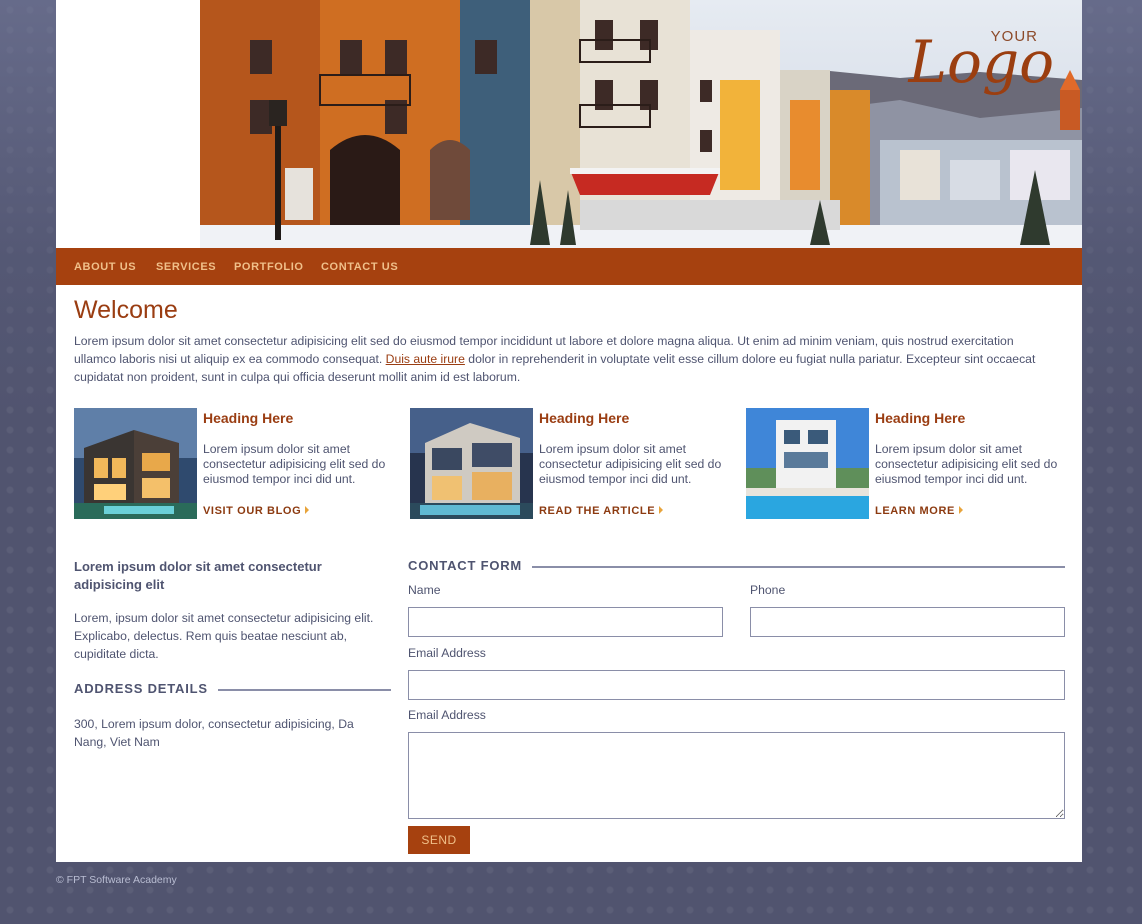  What do you see at coordinates (116, 880) in the screenshot?
I see `footer-copyright: © FPT Software Academy` at bounding box center [116, 880].